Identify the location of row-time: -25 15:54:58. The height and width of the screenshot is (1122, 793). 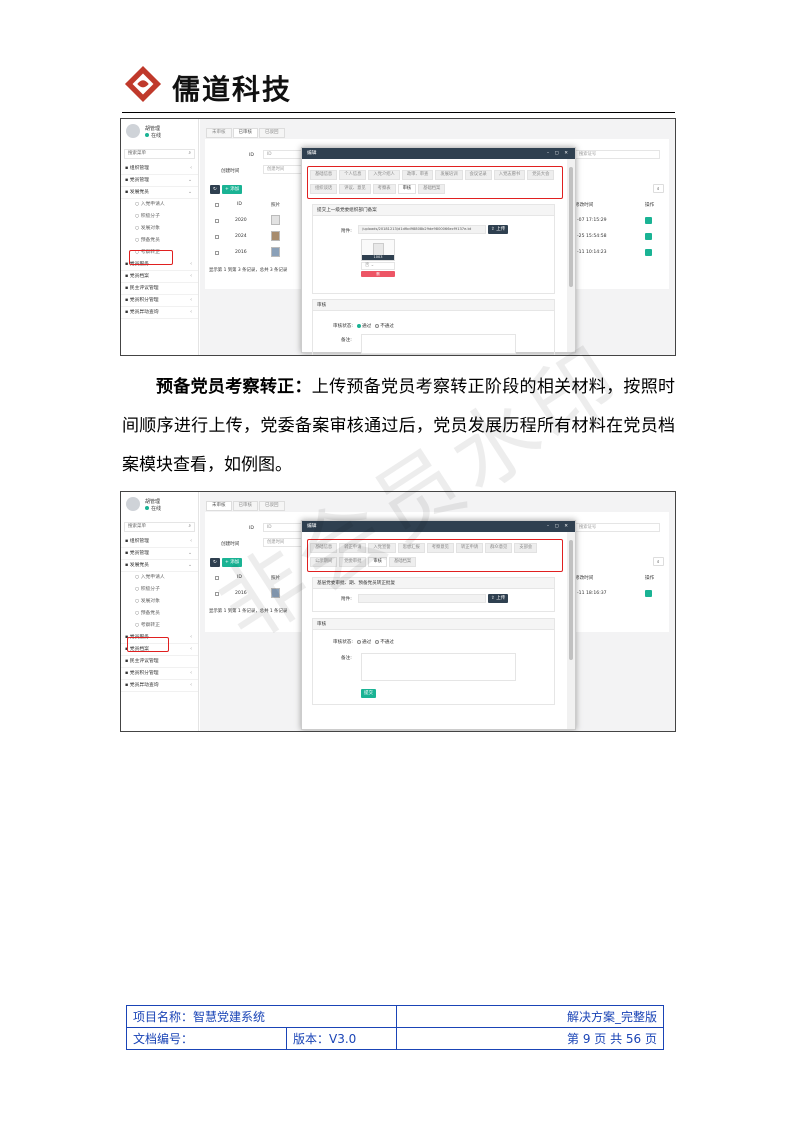
(592, 236).